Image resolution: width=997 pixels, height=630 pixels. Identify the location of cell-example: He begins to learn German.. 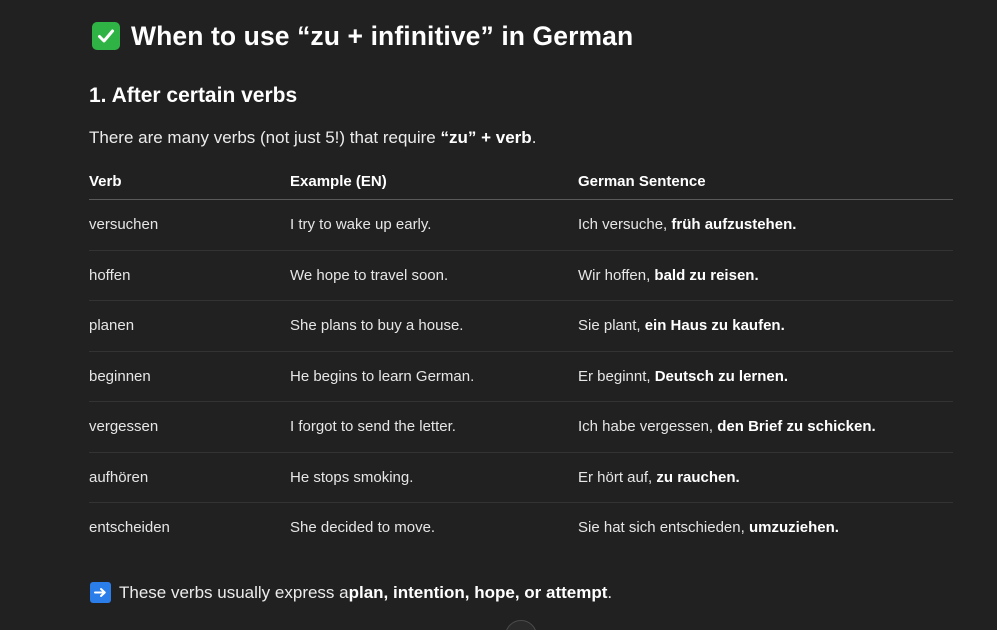
(434, 376).